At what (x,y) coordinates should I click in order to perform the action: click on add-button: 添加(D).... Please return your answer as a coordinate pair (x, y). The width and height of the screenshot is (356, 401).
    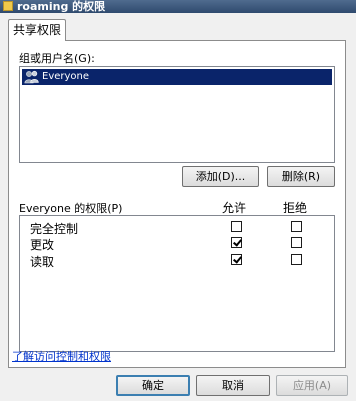
    Looking at the image, I should click on (220, 176).